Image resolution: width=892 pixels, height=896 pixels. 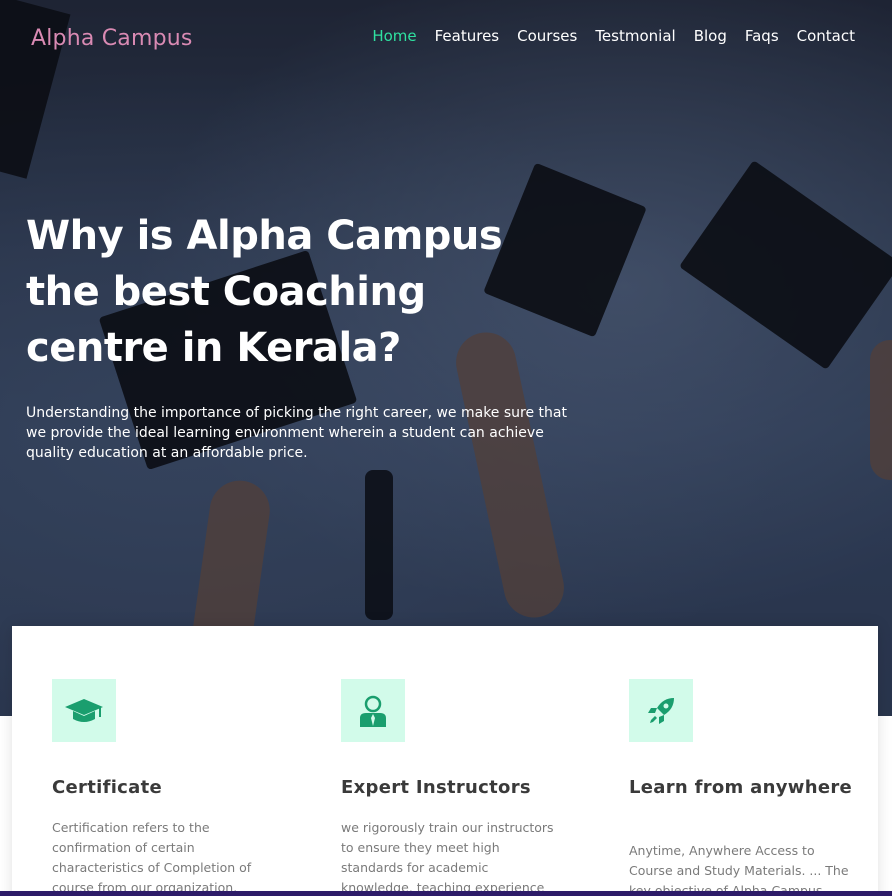 What do you see at coordinates (741, 787) in the screenshot?
I see `feature-title: Learn from anywhere` at bounding box center [741, 787].